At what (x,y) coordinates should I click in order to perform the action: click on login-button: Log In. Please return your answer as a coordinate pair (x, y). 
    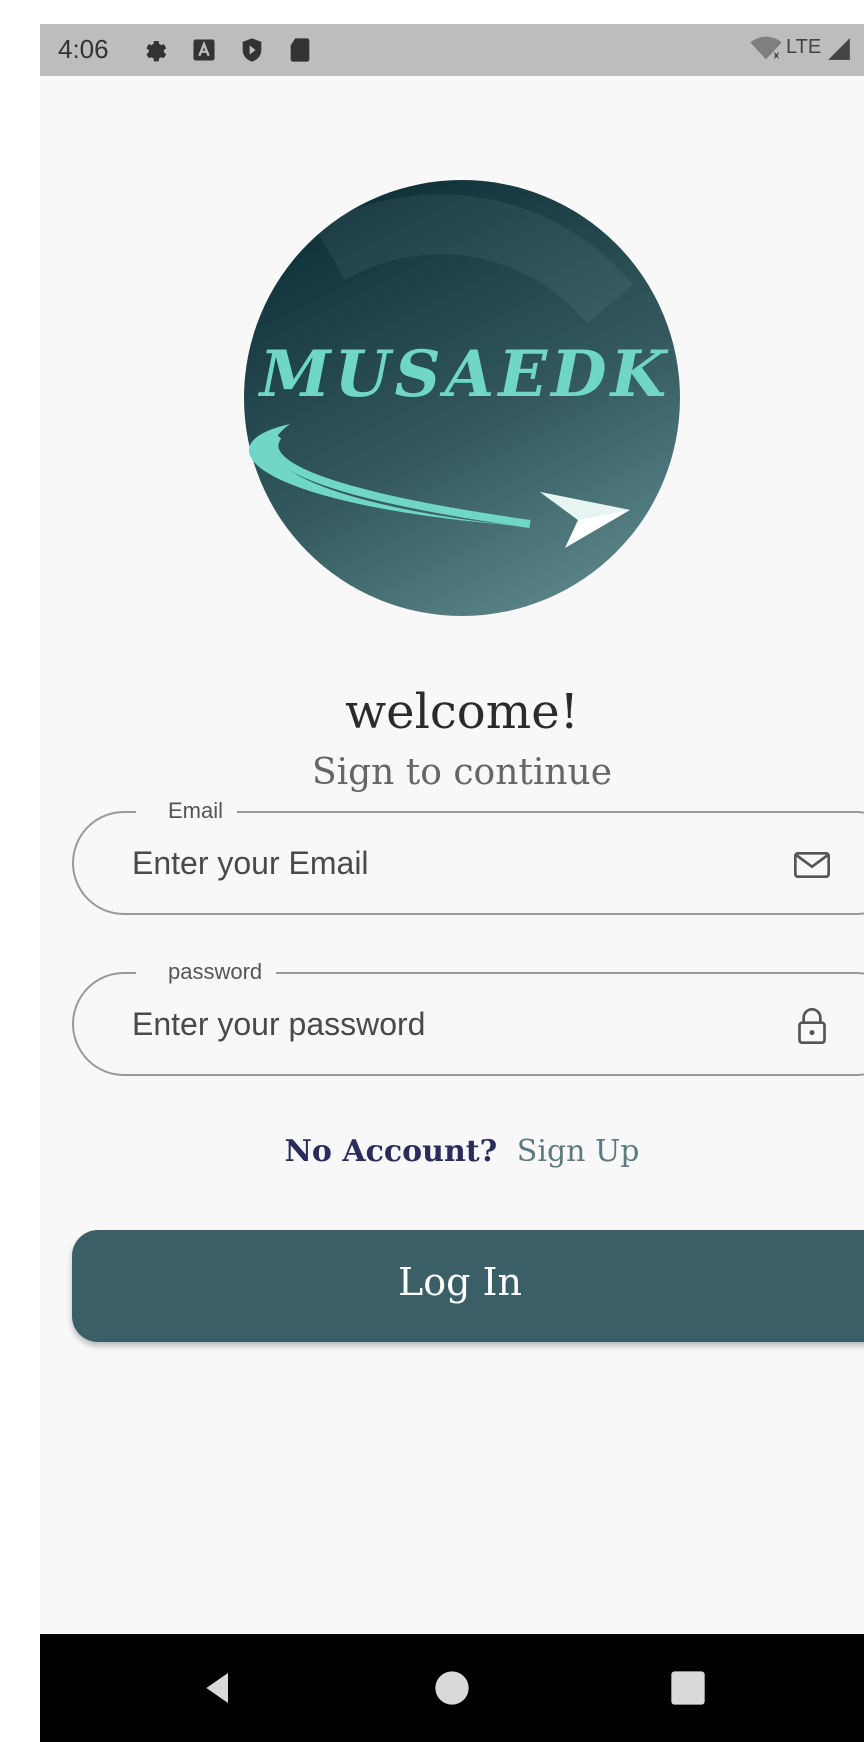
    Looking at the image, I should click on (468, 1286).